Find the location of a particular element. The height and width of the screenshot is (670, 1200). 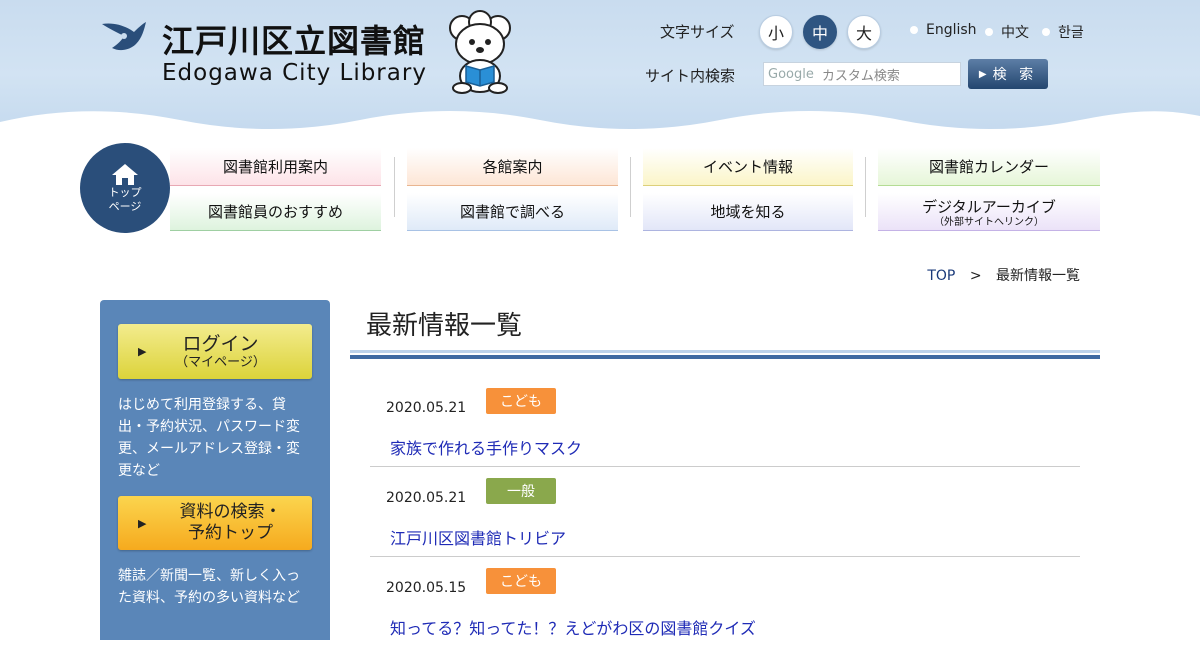

header-wave is located at coordinates (600, 123).